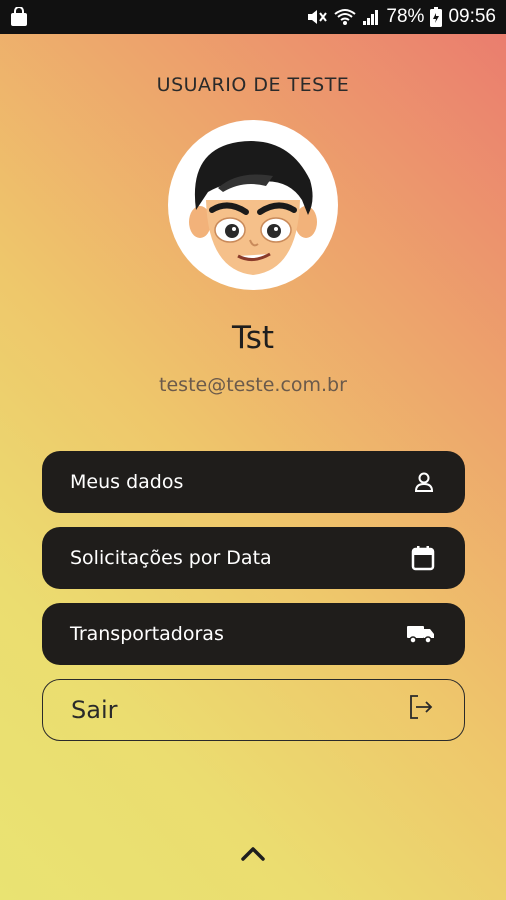  Describe the element at coordinates (253, 338) in the screenshot. I see `user-name: Tst` at that location.